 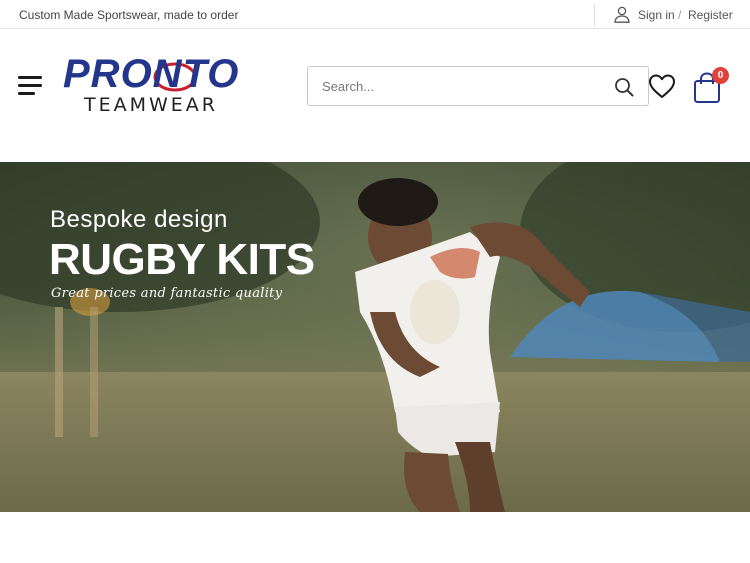 I want to click on hero-subtitle: Bespoke design, so click(x=139, y=219).